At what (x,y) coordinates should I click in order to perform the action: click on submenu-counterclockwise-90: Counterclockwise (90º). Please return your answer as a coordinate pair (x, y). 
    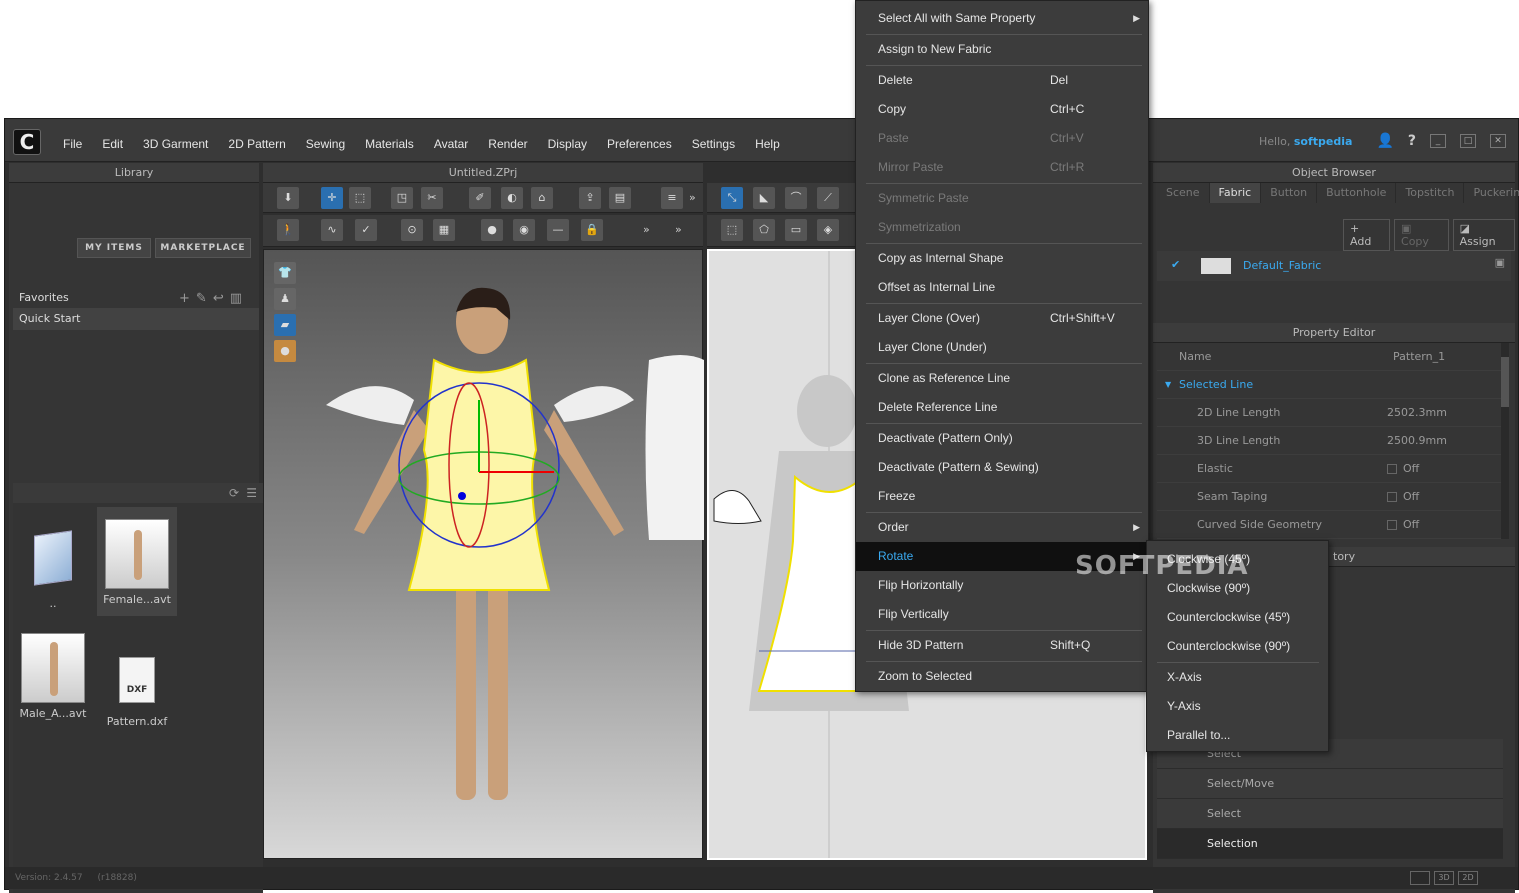
    Looking at the image, I should click on (1237, 646).